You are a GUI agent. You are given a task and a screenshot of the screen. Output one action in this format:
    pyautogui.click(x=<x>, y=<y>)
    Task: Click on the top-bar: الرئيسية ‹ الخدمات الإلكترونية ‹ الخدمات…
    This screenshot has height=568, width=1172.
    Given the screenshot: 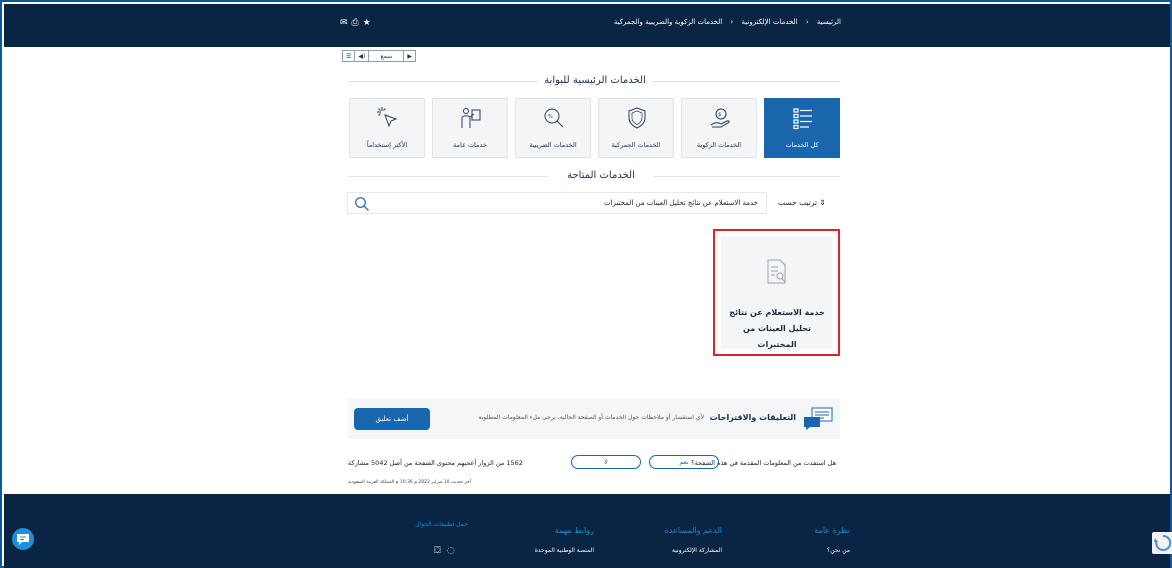 What is the action you would take?
    pyautogui.click(x=587, y=25)
    